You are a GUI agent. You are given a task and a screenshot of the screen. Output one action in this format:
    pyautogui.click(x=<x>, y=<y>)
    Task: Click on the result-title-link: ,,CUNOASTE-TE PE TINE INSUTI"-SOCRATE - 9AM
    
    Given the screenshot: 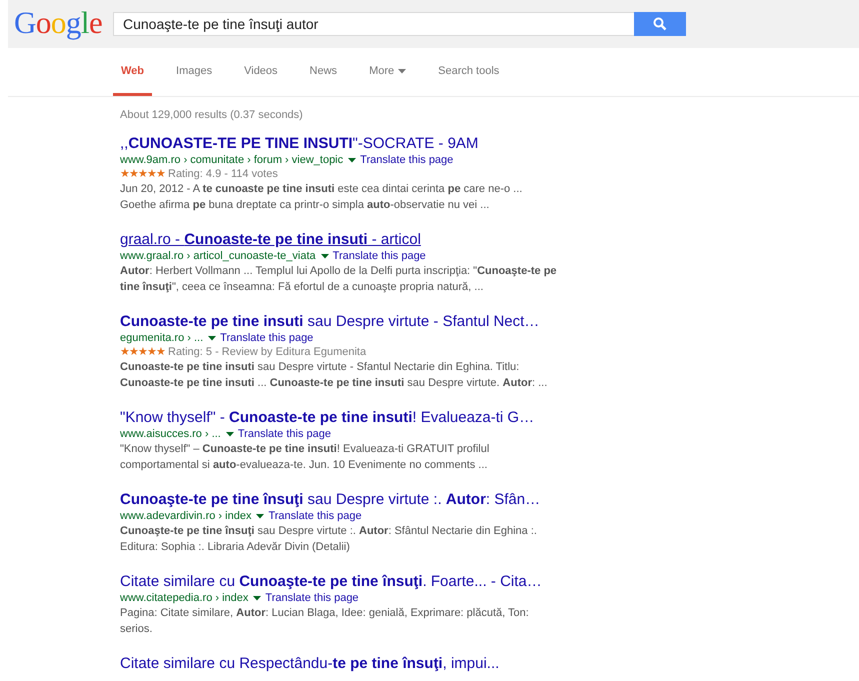 What is the action you would take?
    pyautogui.click(x=350, y=144)
    